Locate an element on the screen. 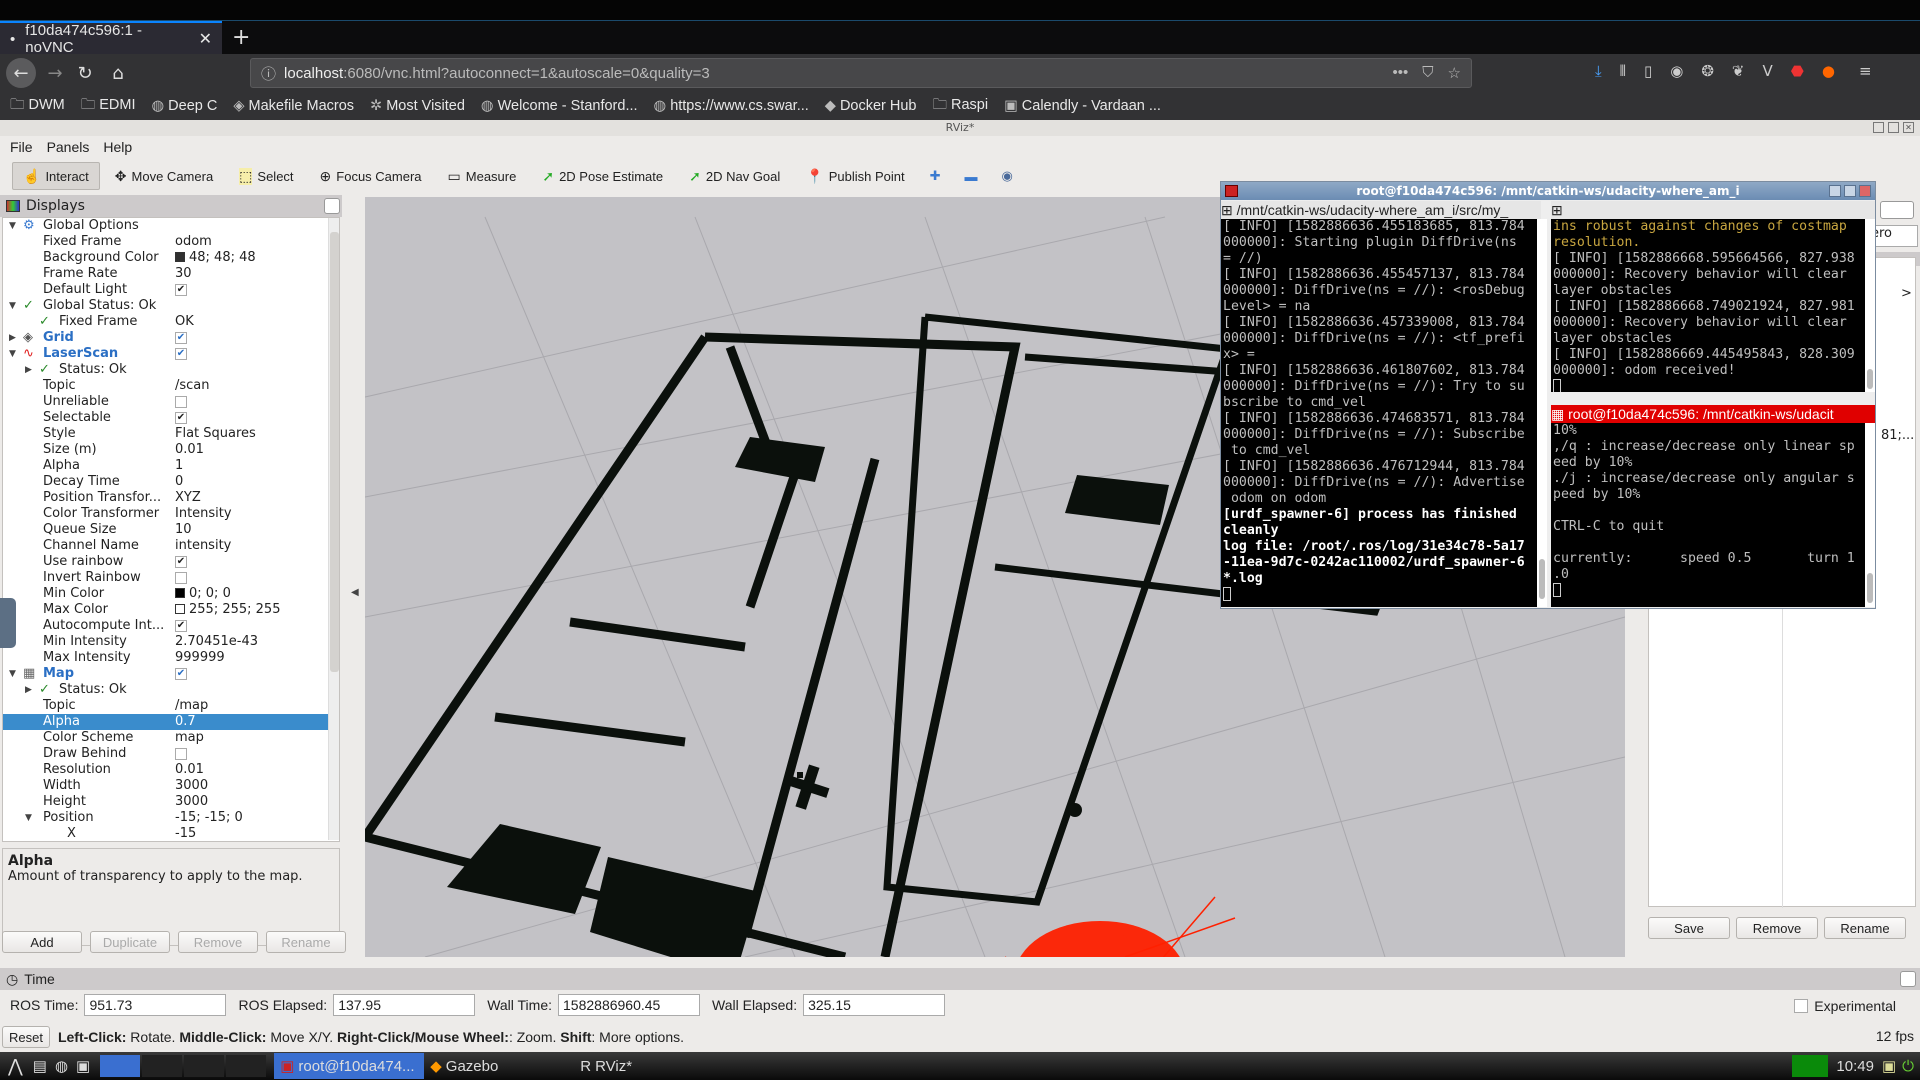  tree-row: ▼ ✓ Global Status: Ok is located at coordinates (171, 306).